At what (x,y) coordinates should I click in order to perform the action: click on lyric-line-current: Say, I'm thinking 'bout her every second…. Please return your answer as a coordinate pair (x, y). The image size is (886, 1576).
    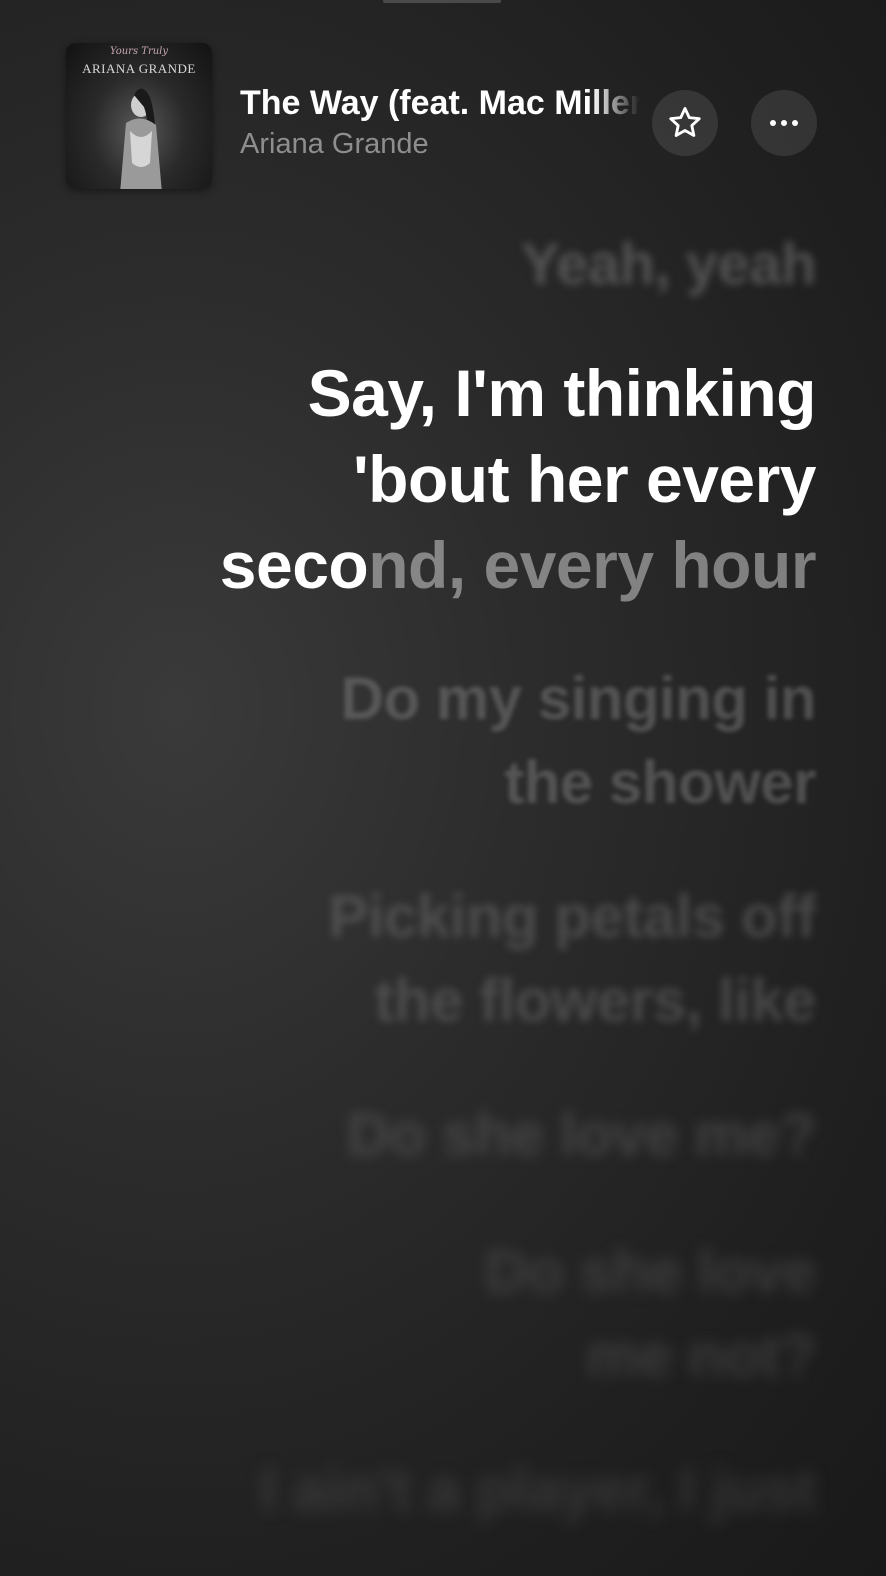
    Looking at the image, I should click on (518, 479).